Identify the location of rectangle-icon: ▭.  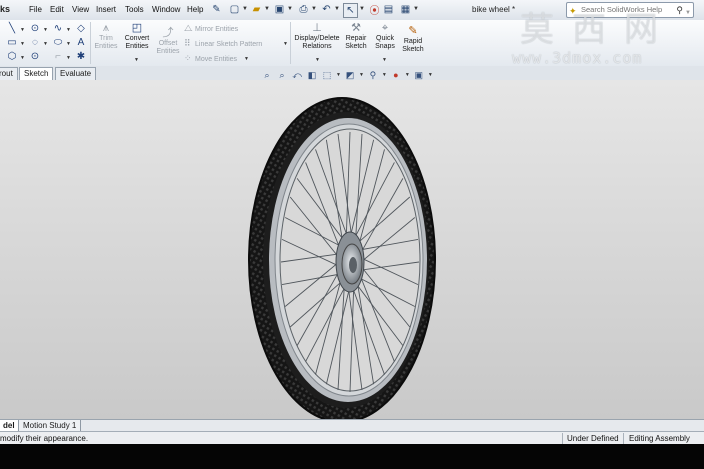
(12, 43).